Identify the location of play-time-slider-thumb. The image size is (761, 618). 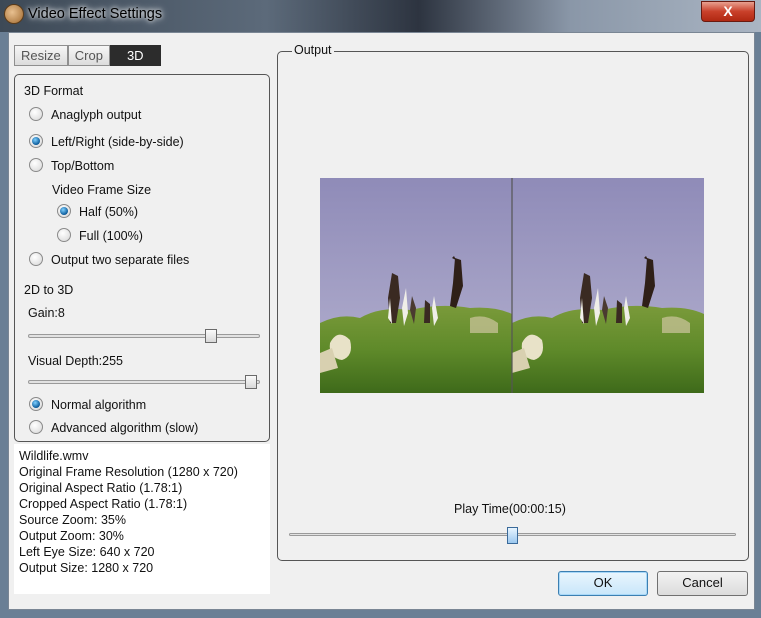
(512, 535).